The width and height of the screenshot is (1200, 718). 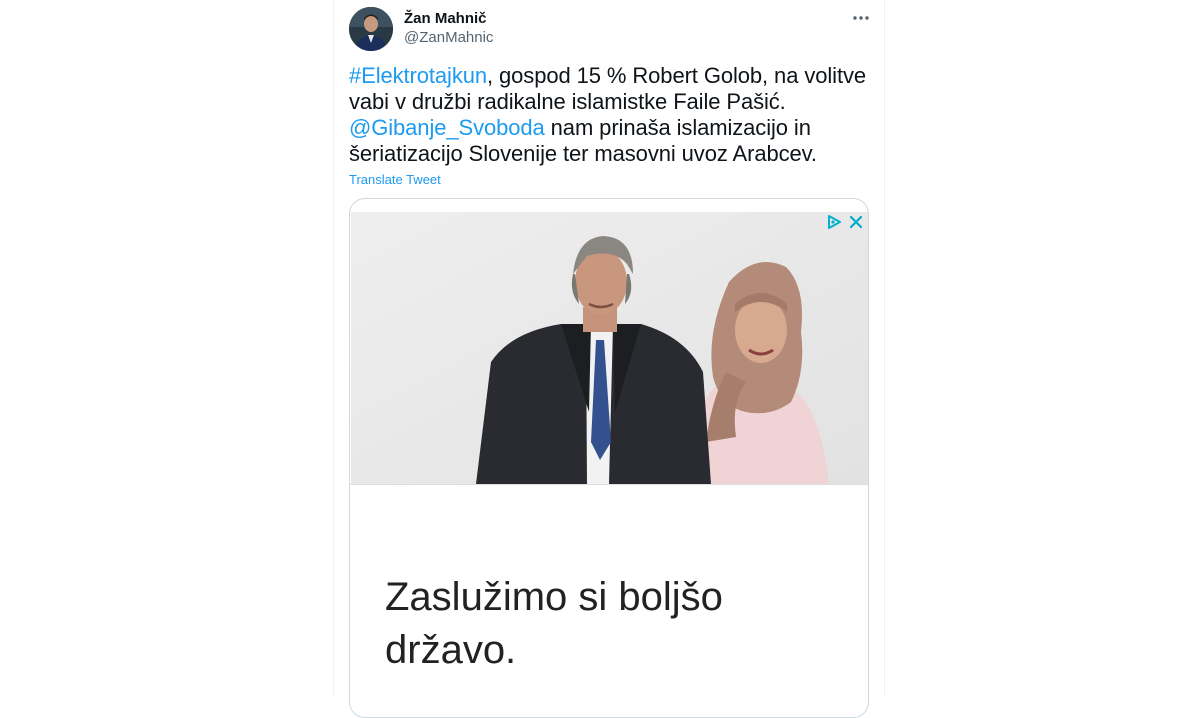 I want to click on more-options-button, so click(x=861, y=18).